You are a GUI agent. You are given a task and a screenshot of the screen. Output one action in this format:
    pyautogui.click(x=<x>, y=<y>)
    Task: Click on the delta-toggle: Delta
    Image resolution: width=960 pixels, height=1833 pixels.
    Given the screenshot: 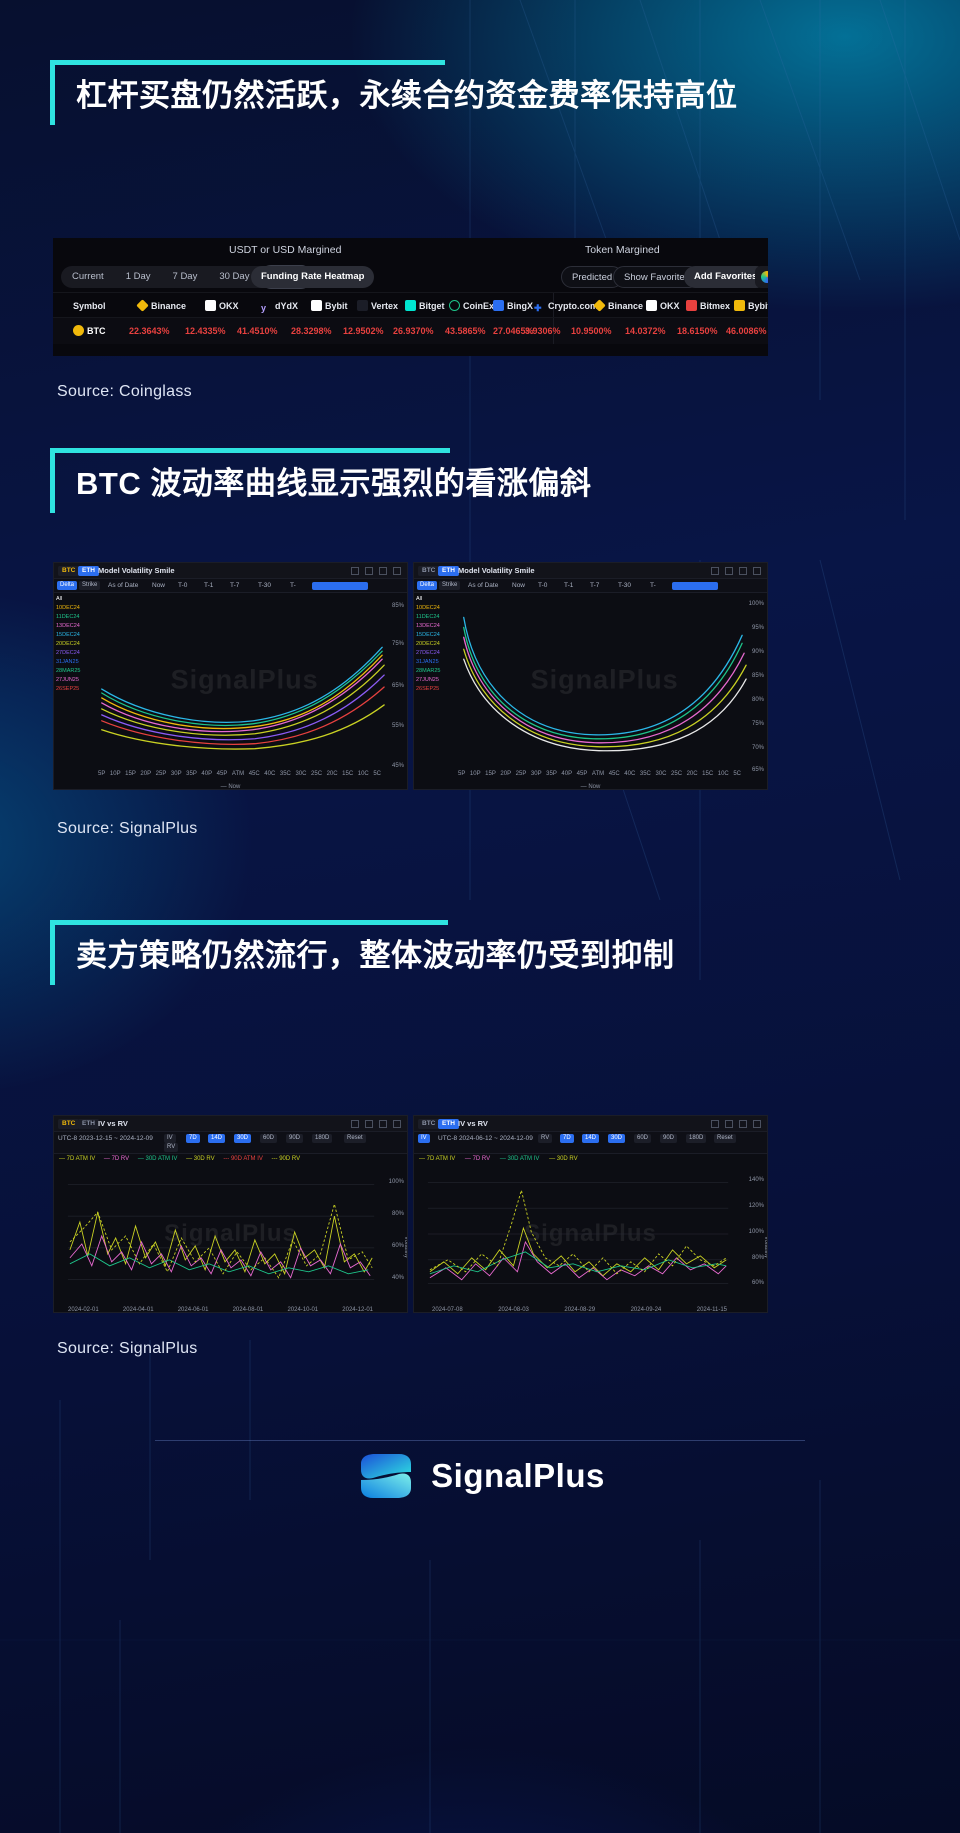 What is the action you would take?
    pyautogui.click(x=67, y=585)
    